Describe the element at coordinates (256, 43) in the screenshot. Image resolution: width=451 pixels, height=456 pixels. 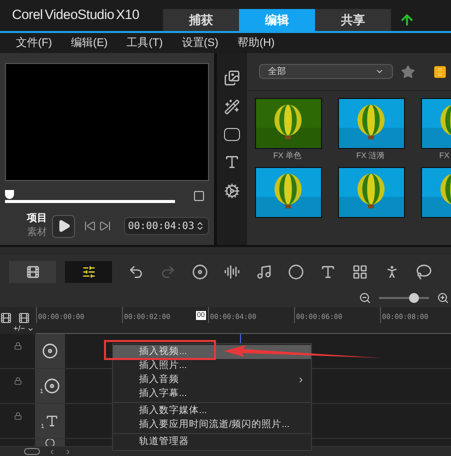
I see `menu-item: 帮助(H)` at that location.